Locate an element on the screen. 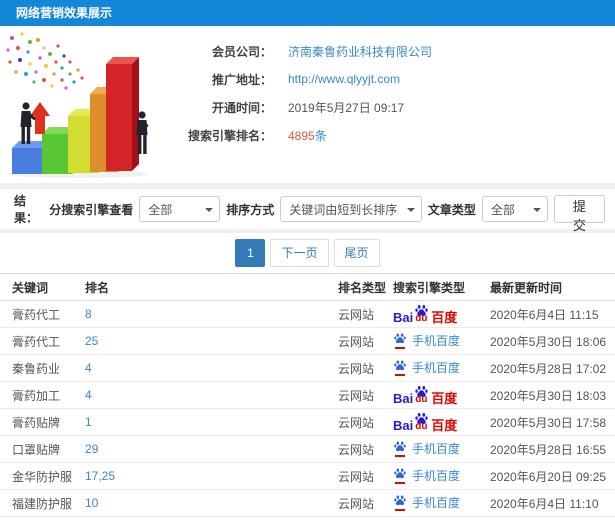  table-row: 秦鲁药业 4 云网站 手机百度 2020年5月28日 17:02 is located at coordinates (307, 368).